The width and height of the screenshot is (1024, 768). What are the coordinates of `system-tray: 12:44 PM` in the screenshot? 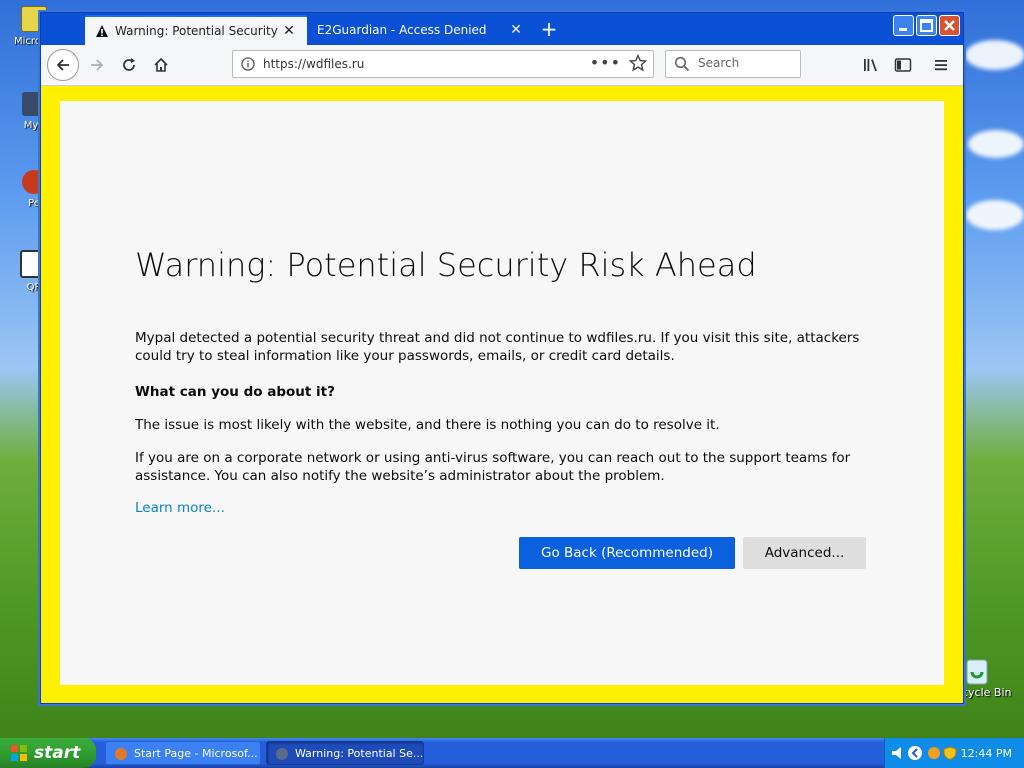 It's located at (954, 753).